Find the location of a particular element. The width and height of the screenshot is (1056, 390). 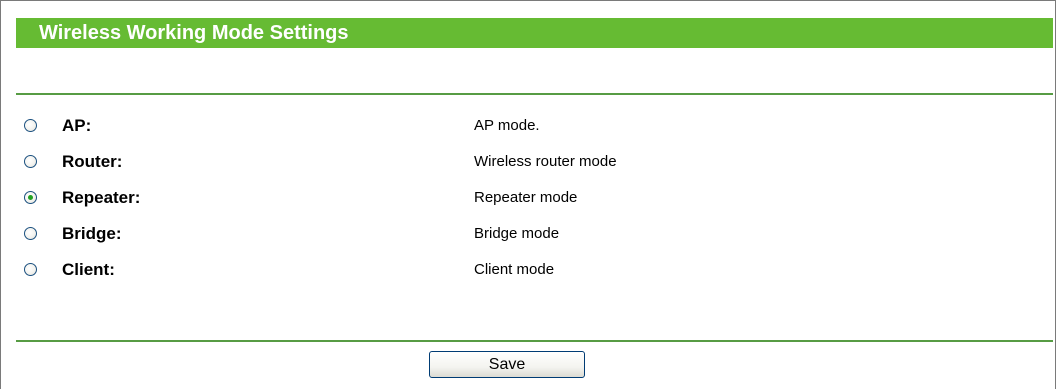

top-divider is located at coordinates (534, 94).